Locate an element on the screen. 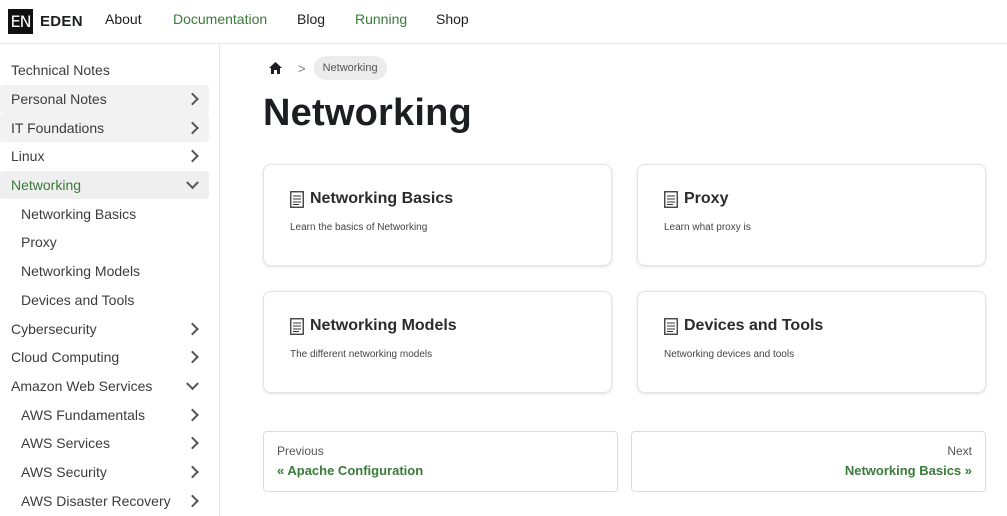 The image size is (1007, 516). sidebar-item-label: Technical Notes is located at coordinates (60, 70).